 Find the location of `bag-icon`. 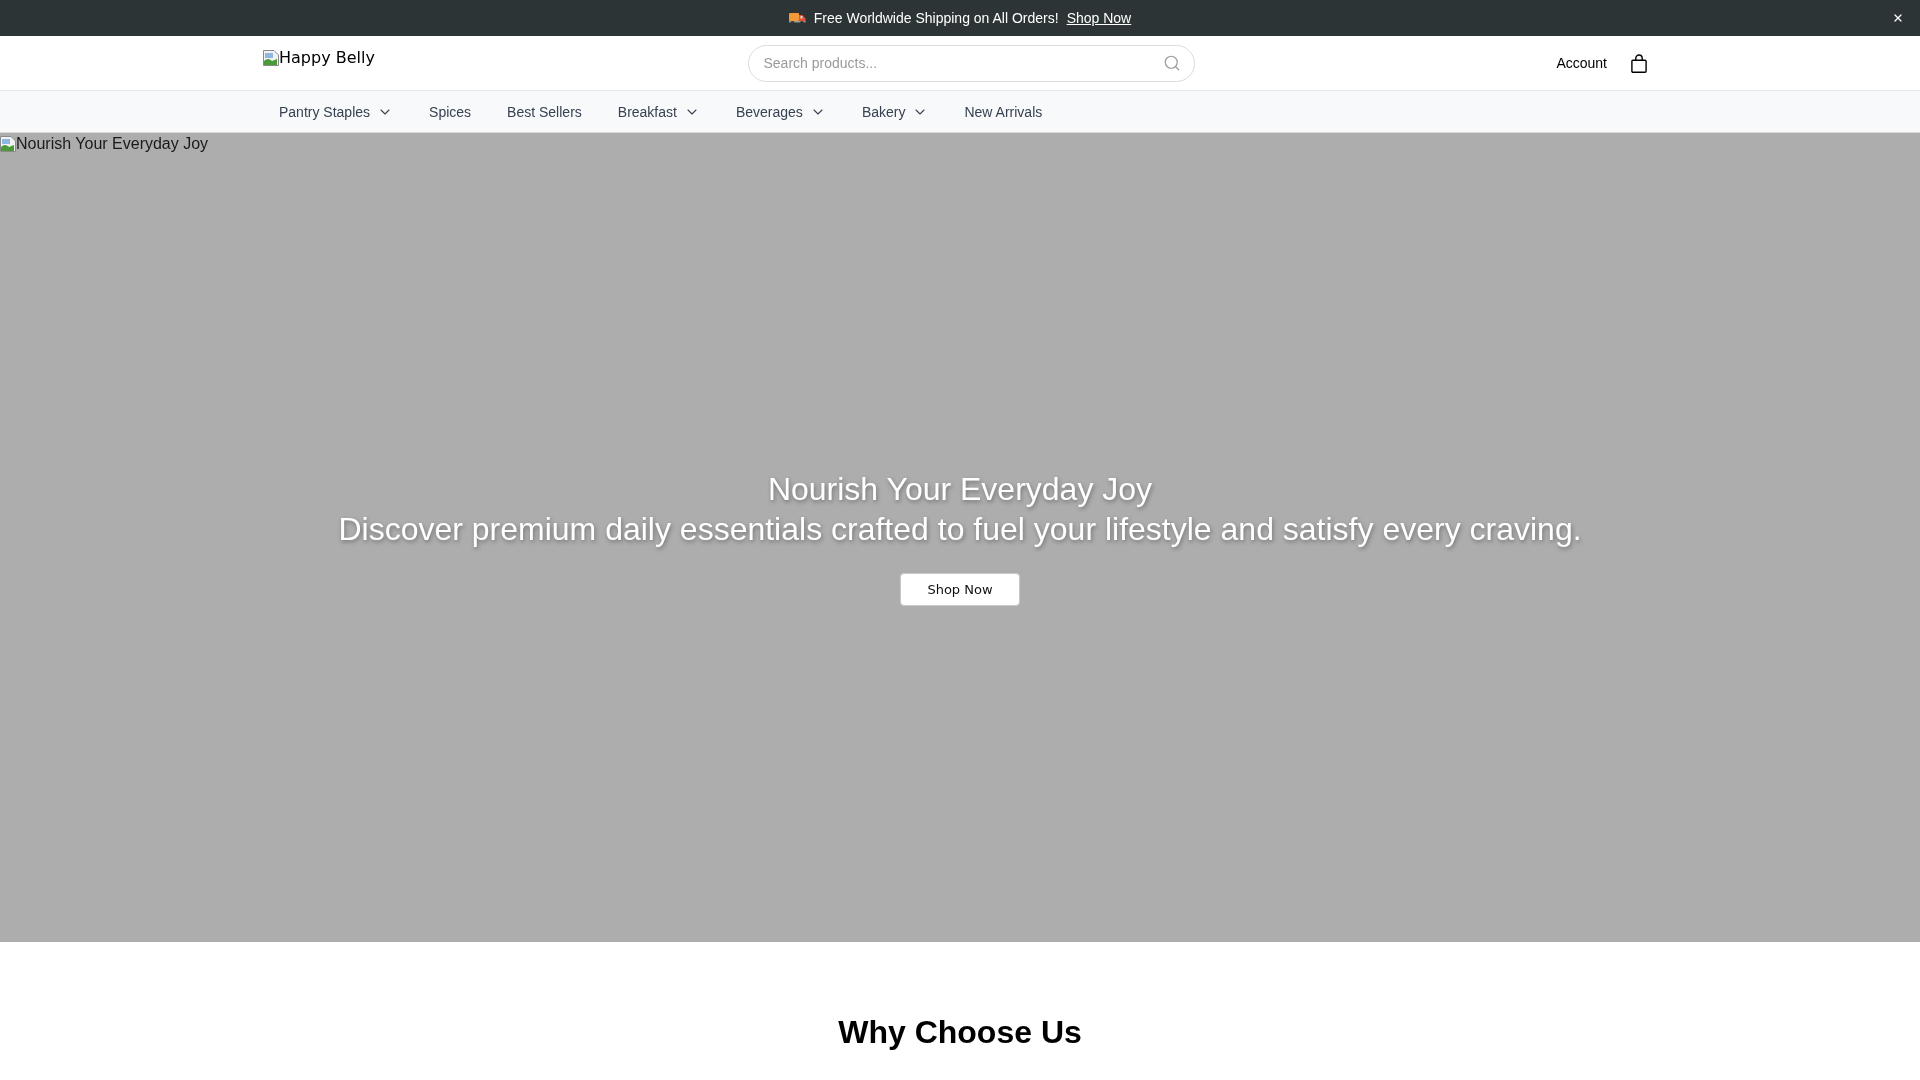

bag-icon is located at coordinates (1639, 63).